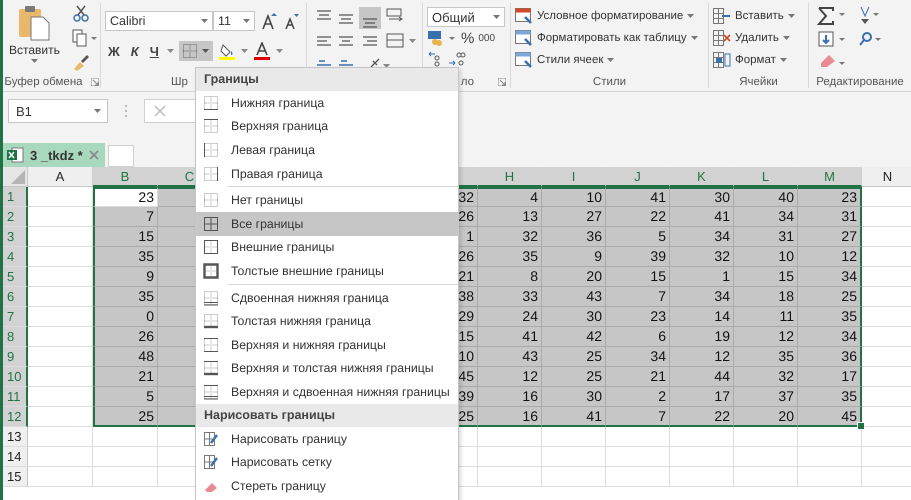 The height and width of the screenshot is (500, 911). Describe the element at coordinates (154, 51) in the screenshot. I see `underline-button: Ч` at that location.